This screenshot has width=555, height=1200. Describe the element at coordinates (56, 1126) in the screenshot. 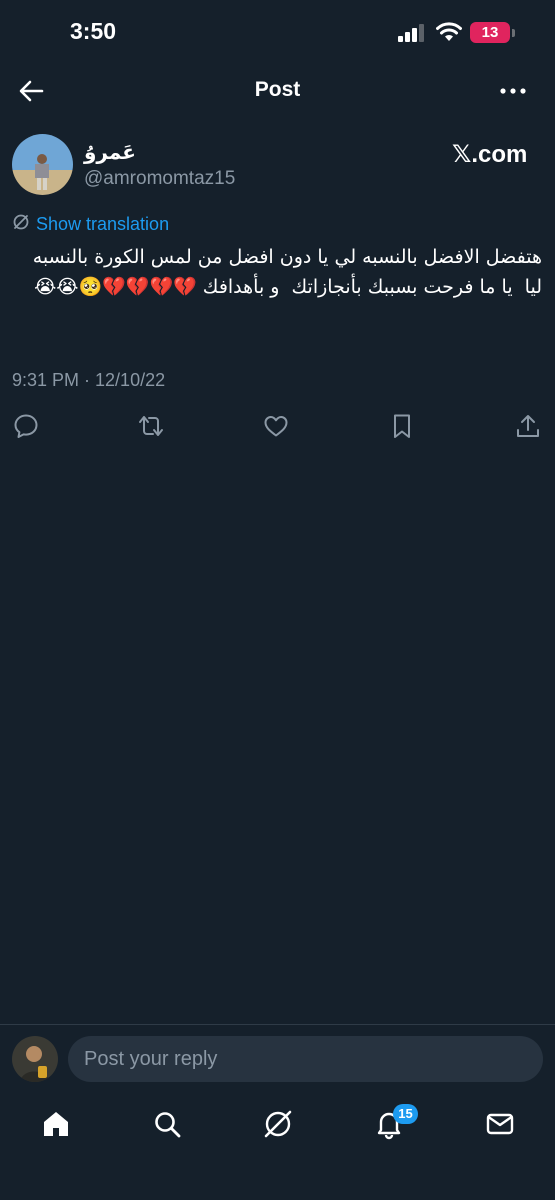

I see `home-icon` at that location.